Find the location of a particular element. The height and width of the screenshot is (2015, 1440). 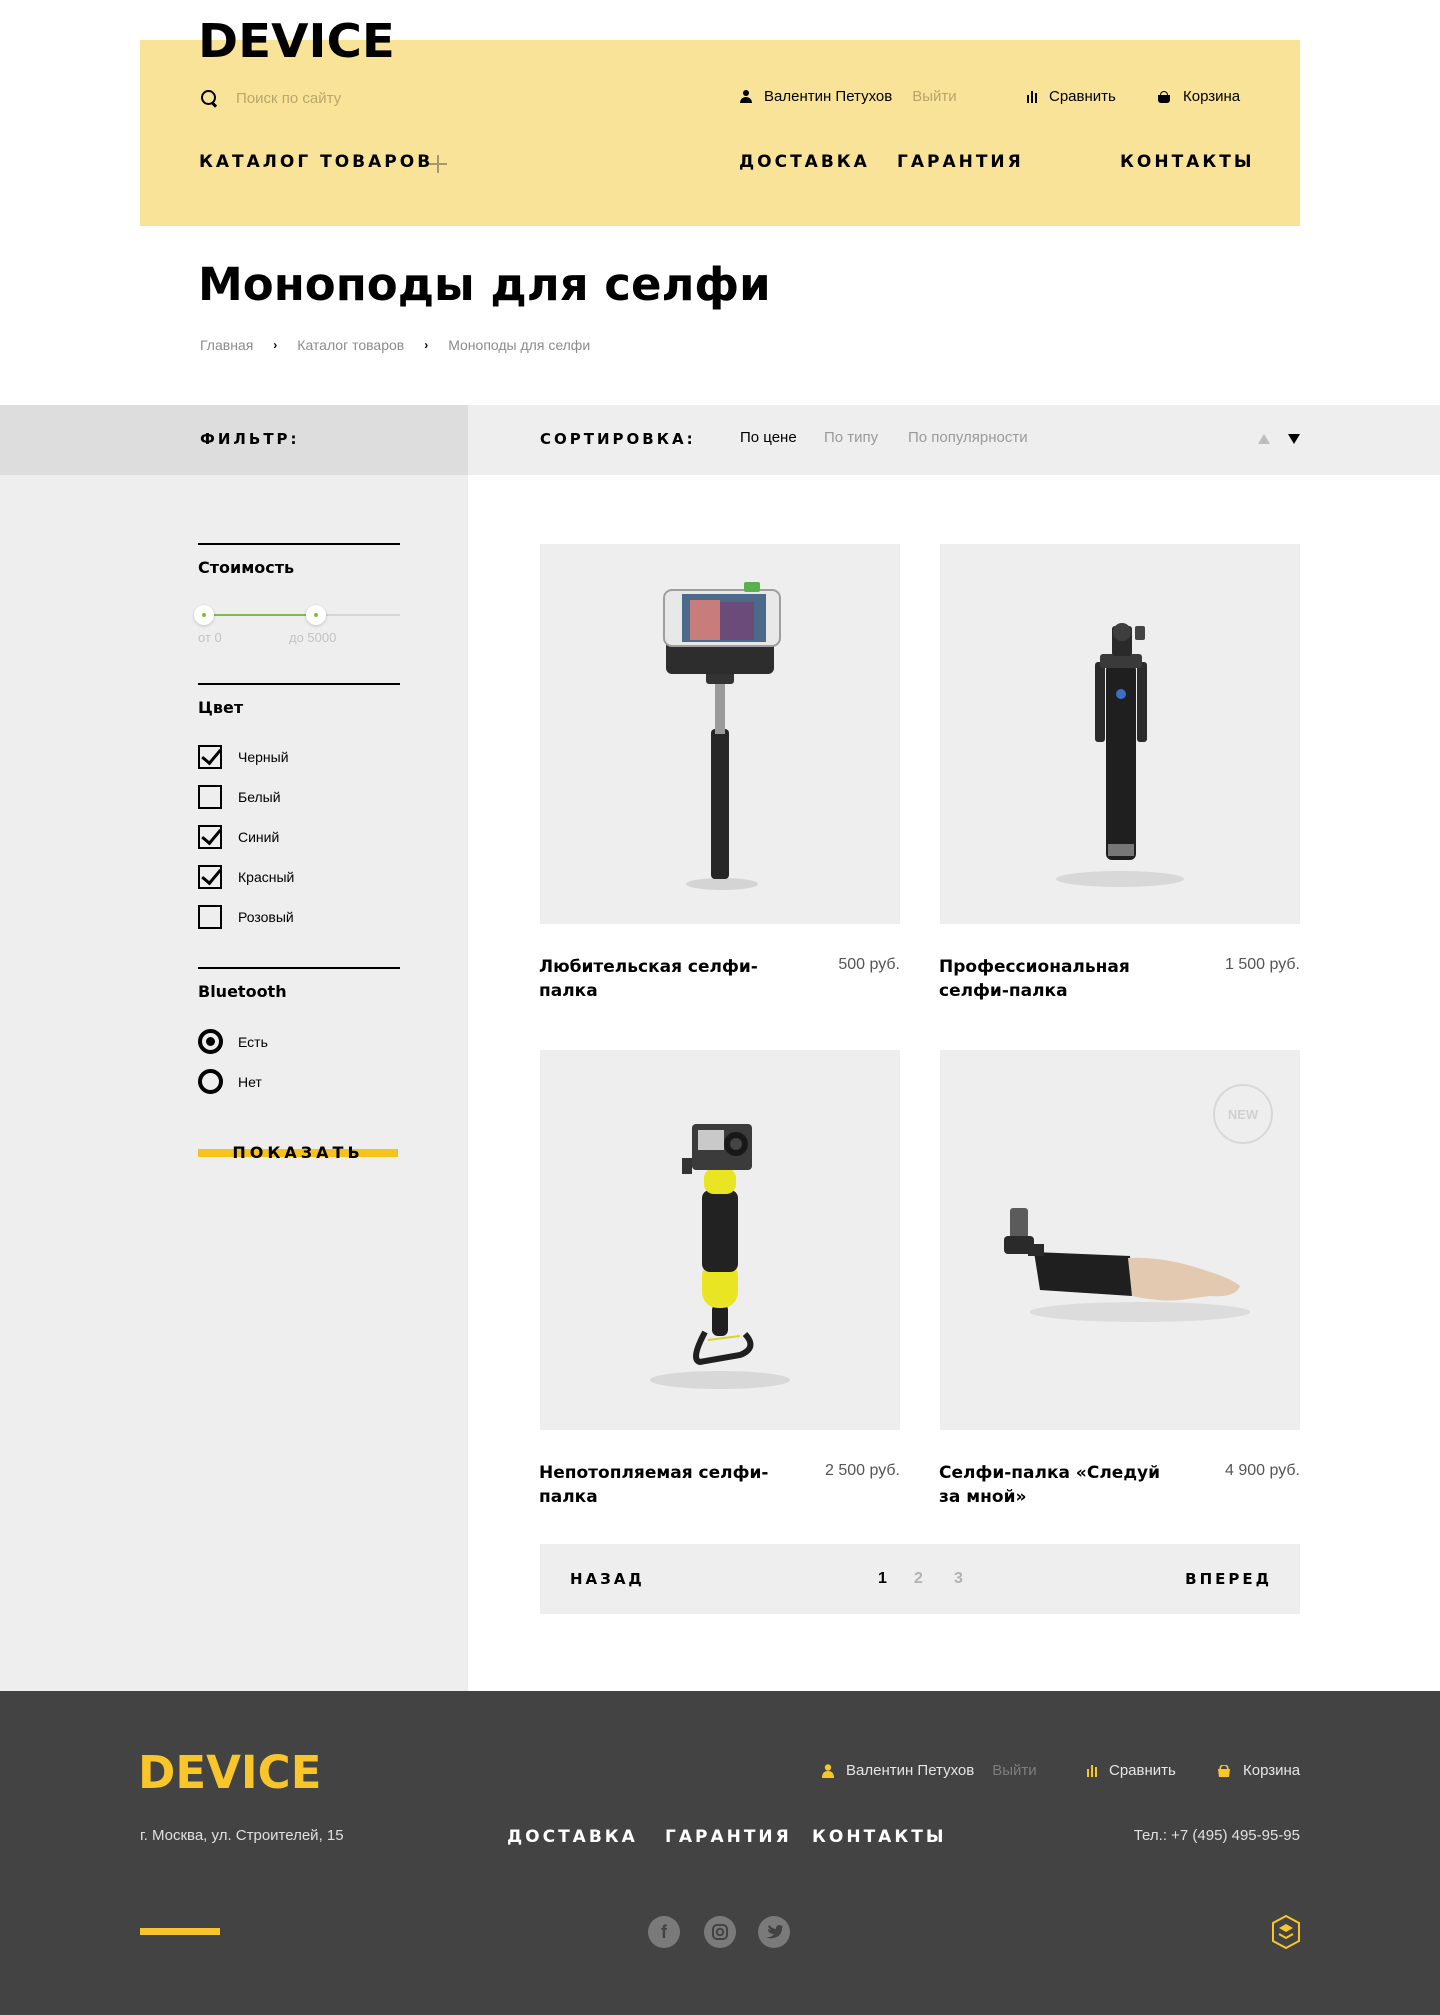

bluetooth-option-yes: Есть is located at coordinates (233, 1041).